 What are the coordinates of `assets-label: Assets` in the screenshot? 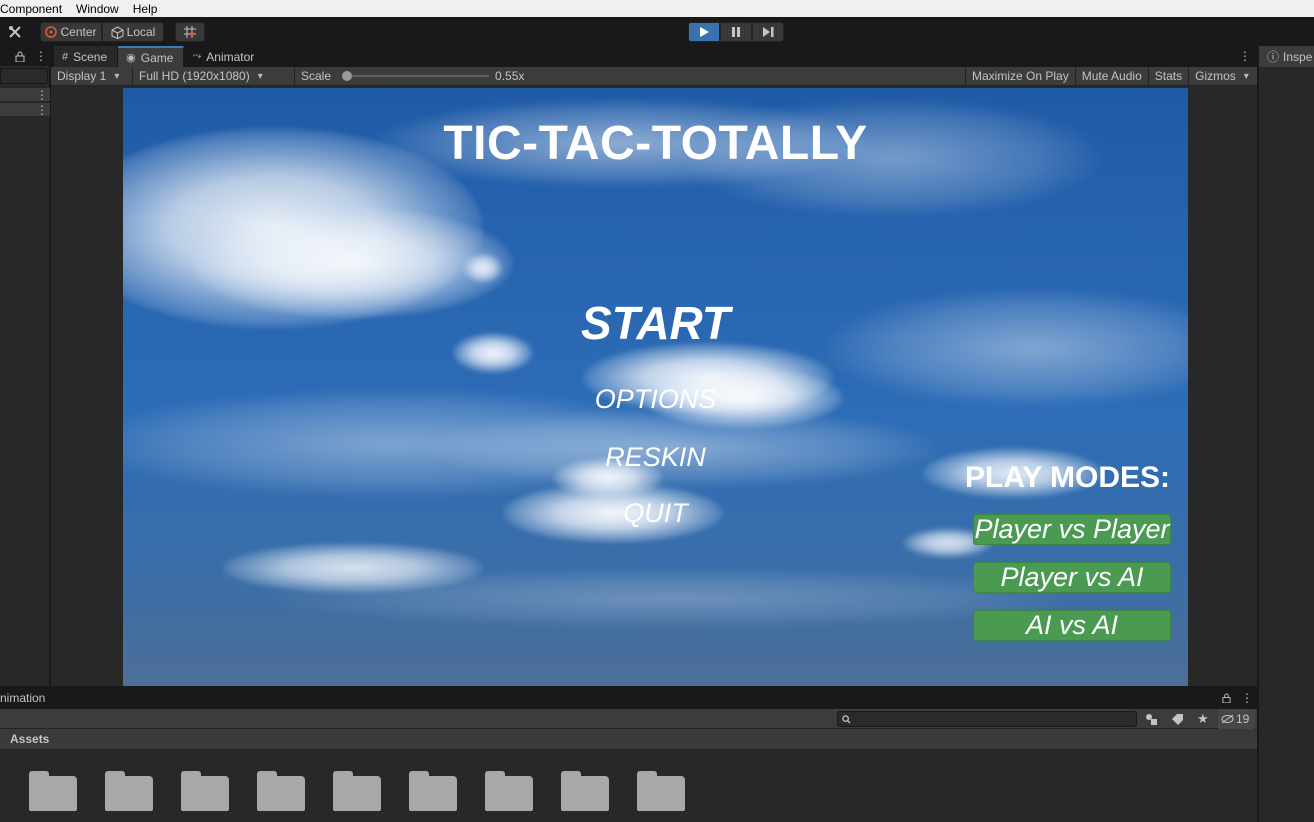 It's located at (29, 739).